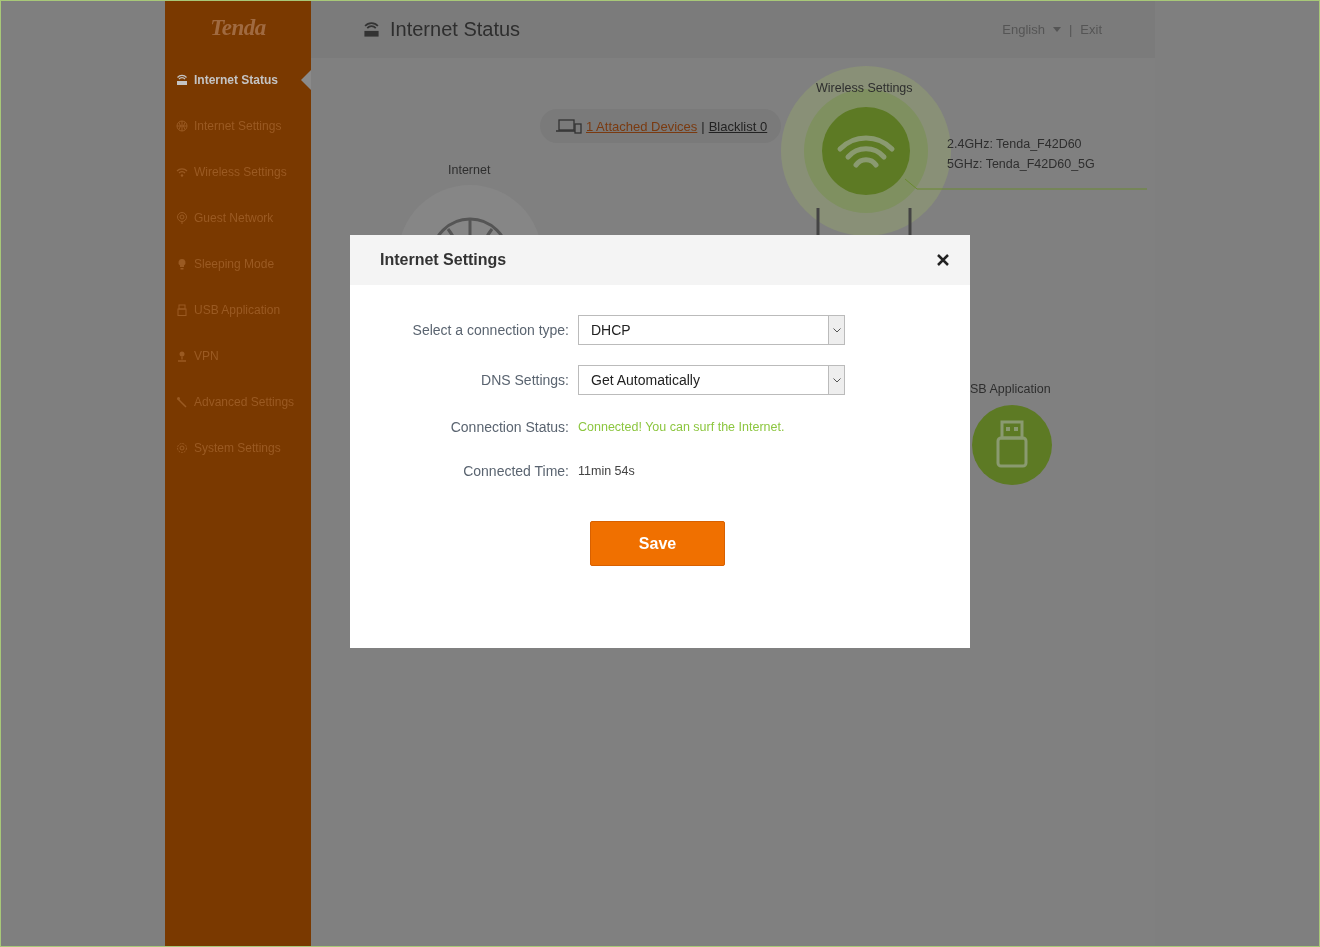  Describe the element at coordinates (1012, 445) in the screenshot. I see `usb-node-icon` at that location.